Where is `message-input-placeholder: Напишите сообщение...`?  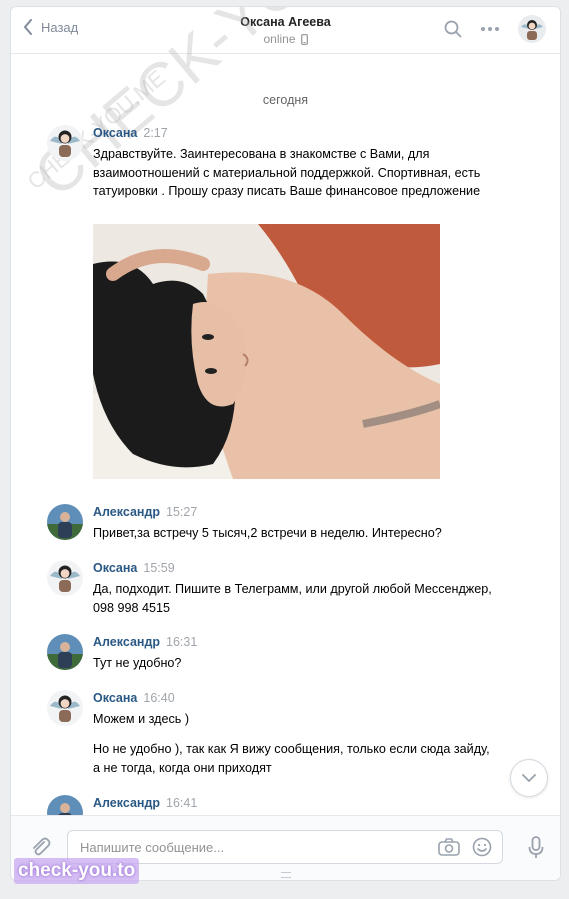 message-input-placeholder: Напишите сообщение... is located at coordinates (152, 847).